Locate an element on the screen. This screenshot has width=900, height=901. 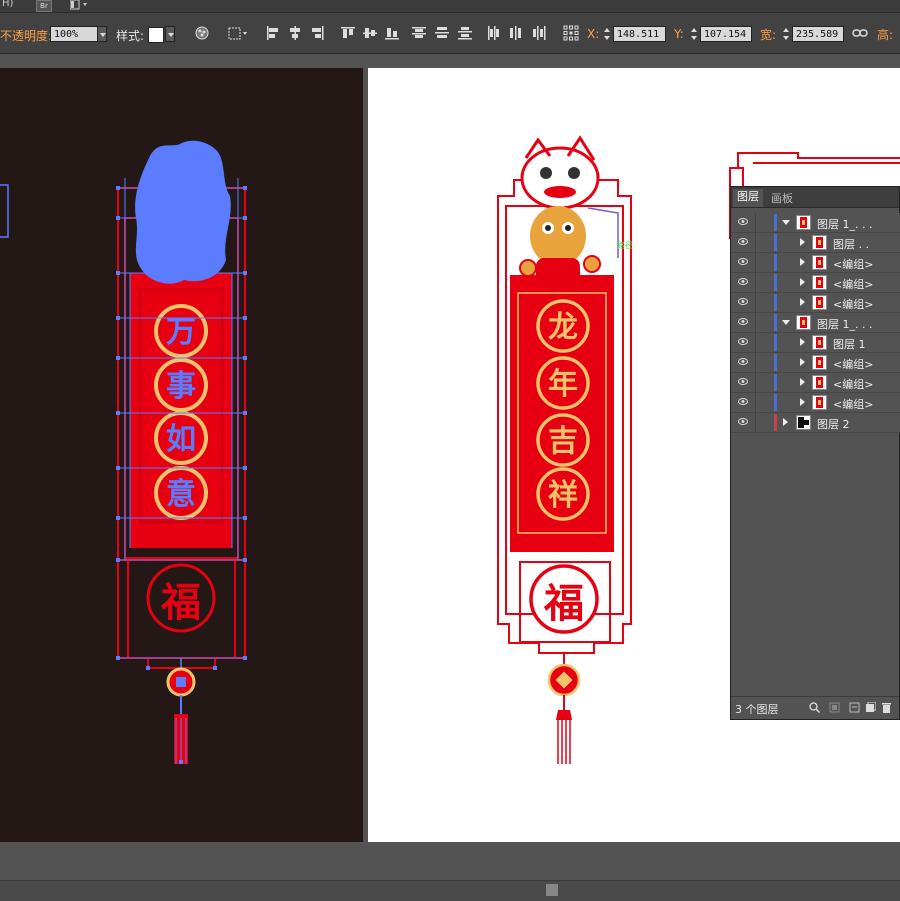
column-divider is located at coordinates (755, 362).